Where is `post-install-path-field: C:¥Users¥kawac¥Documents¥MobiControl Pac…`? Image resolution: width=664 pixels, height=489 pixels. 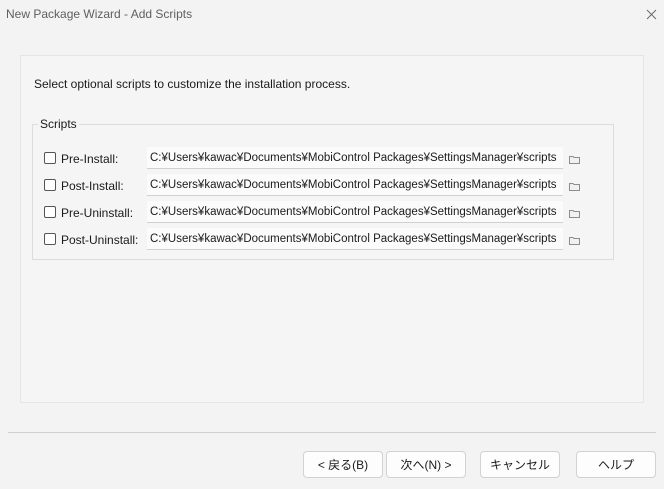 post-install-path-field: C:¥Users¥kawac¥Documents¥MobiControl Pac… is located at coordinates (355, 185).